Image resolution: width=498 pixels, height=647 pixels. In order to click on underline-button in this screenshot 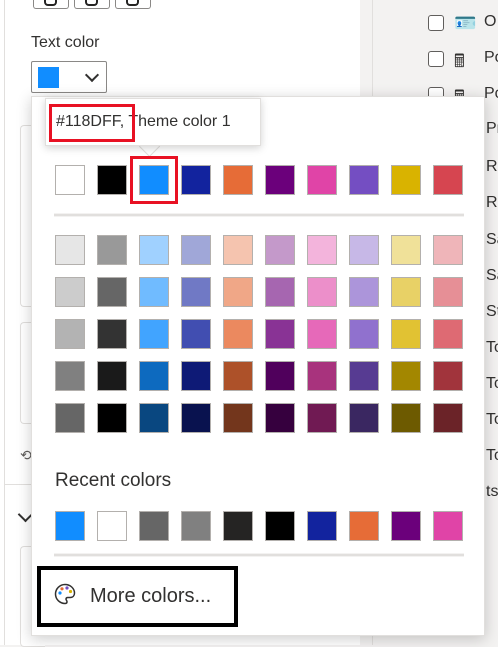, I will do `click(133, 4)`.